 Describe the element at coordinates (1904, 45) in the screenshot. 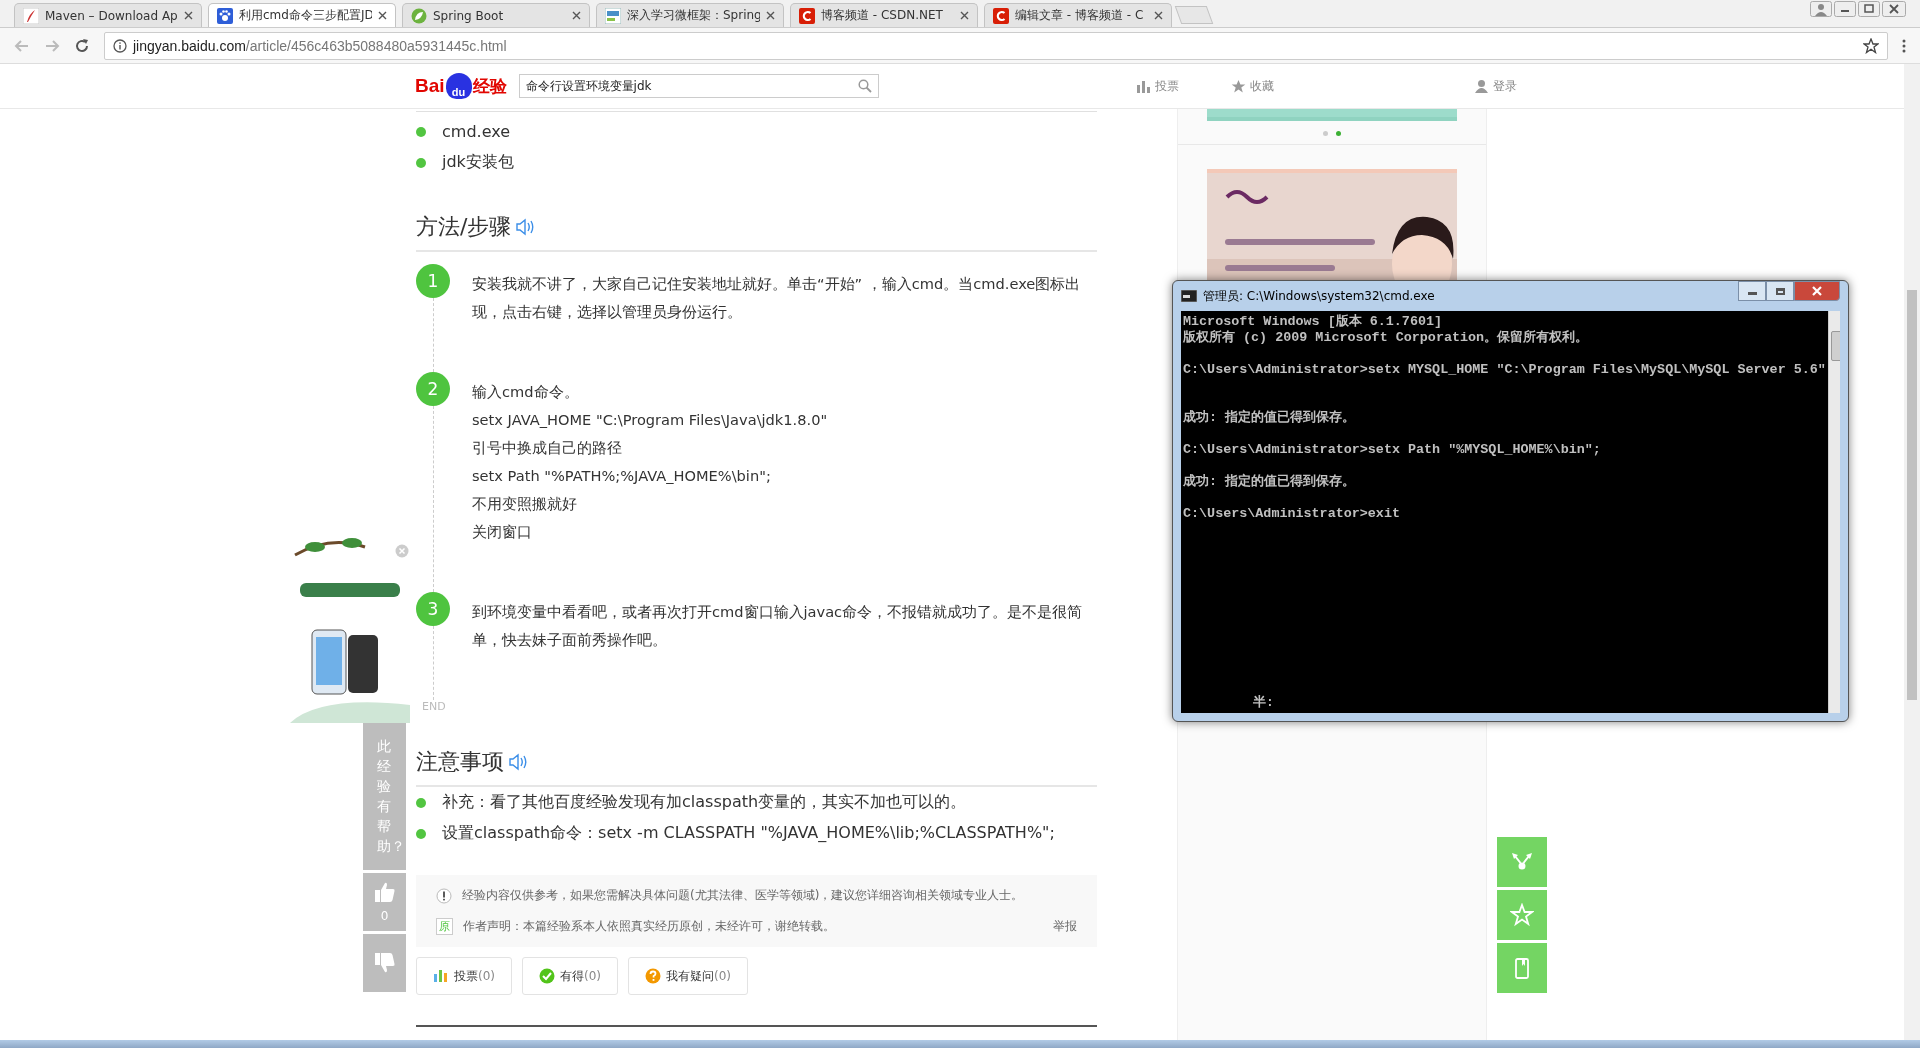

I see `menu-icon` at that location.